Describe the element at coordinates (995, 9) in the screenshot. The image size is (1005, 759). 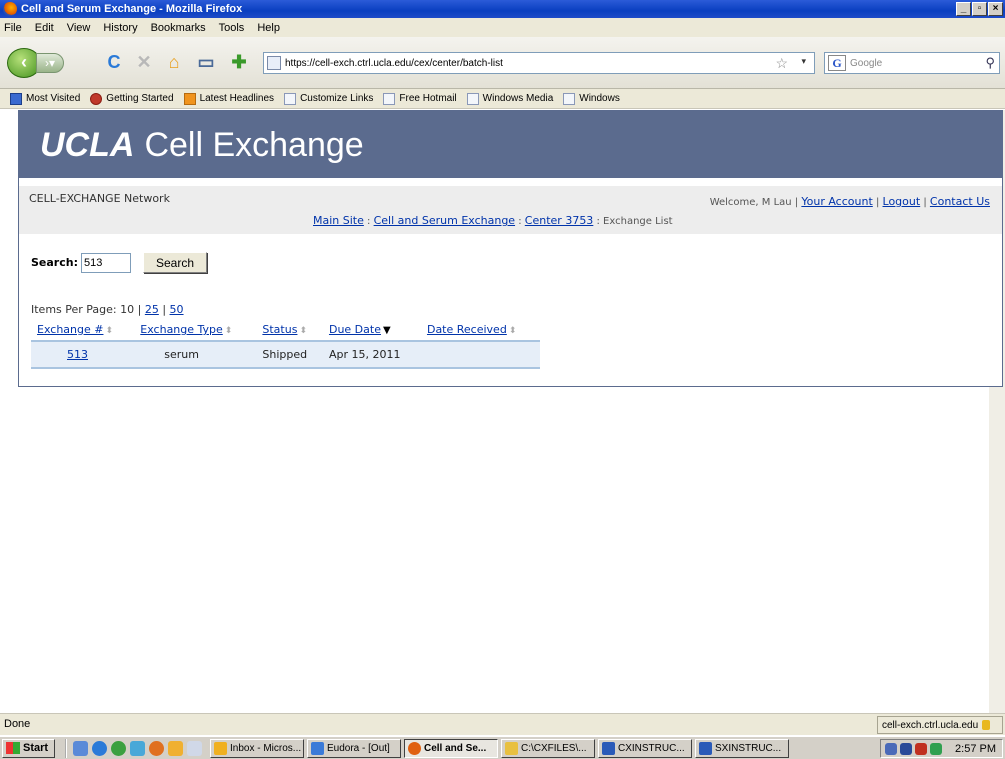
I see `close-button: ×` at that location.